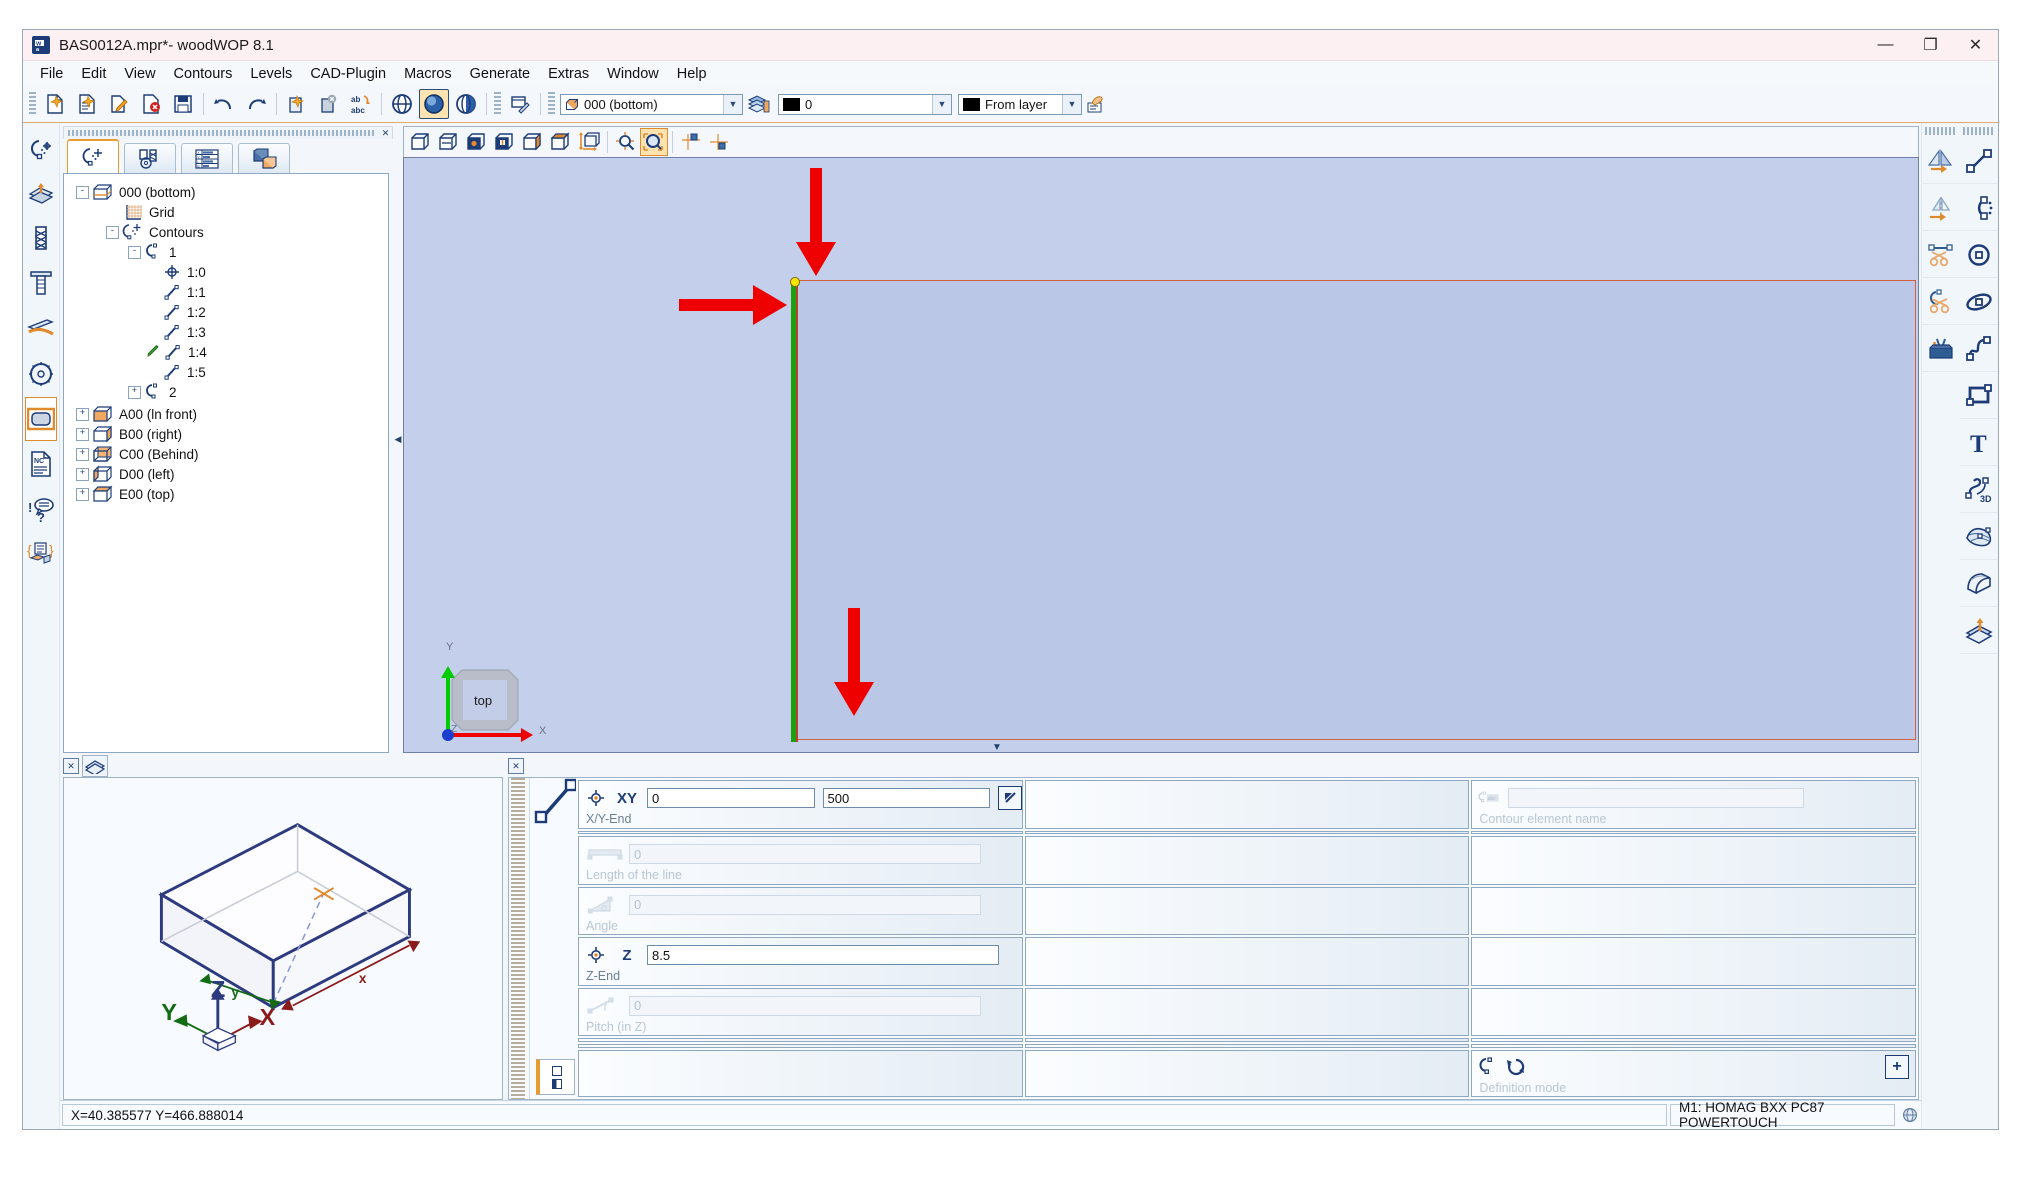 The image size is (2021, 1183). What do you see at coordinates (41, 554) in the screenshot?
I see `variables-list-icon: { }` at bounding box center [41, 554].